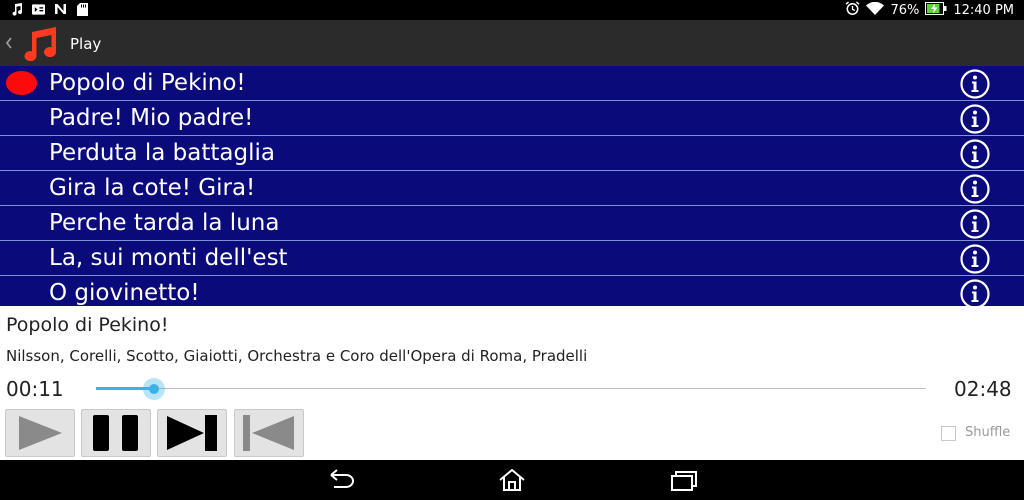 This screenshot has width=1024, height=500. I want to click on track-row: Gira la cote! Gira!, so click(512, 188).